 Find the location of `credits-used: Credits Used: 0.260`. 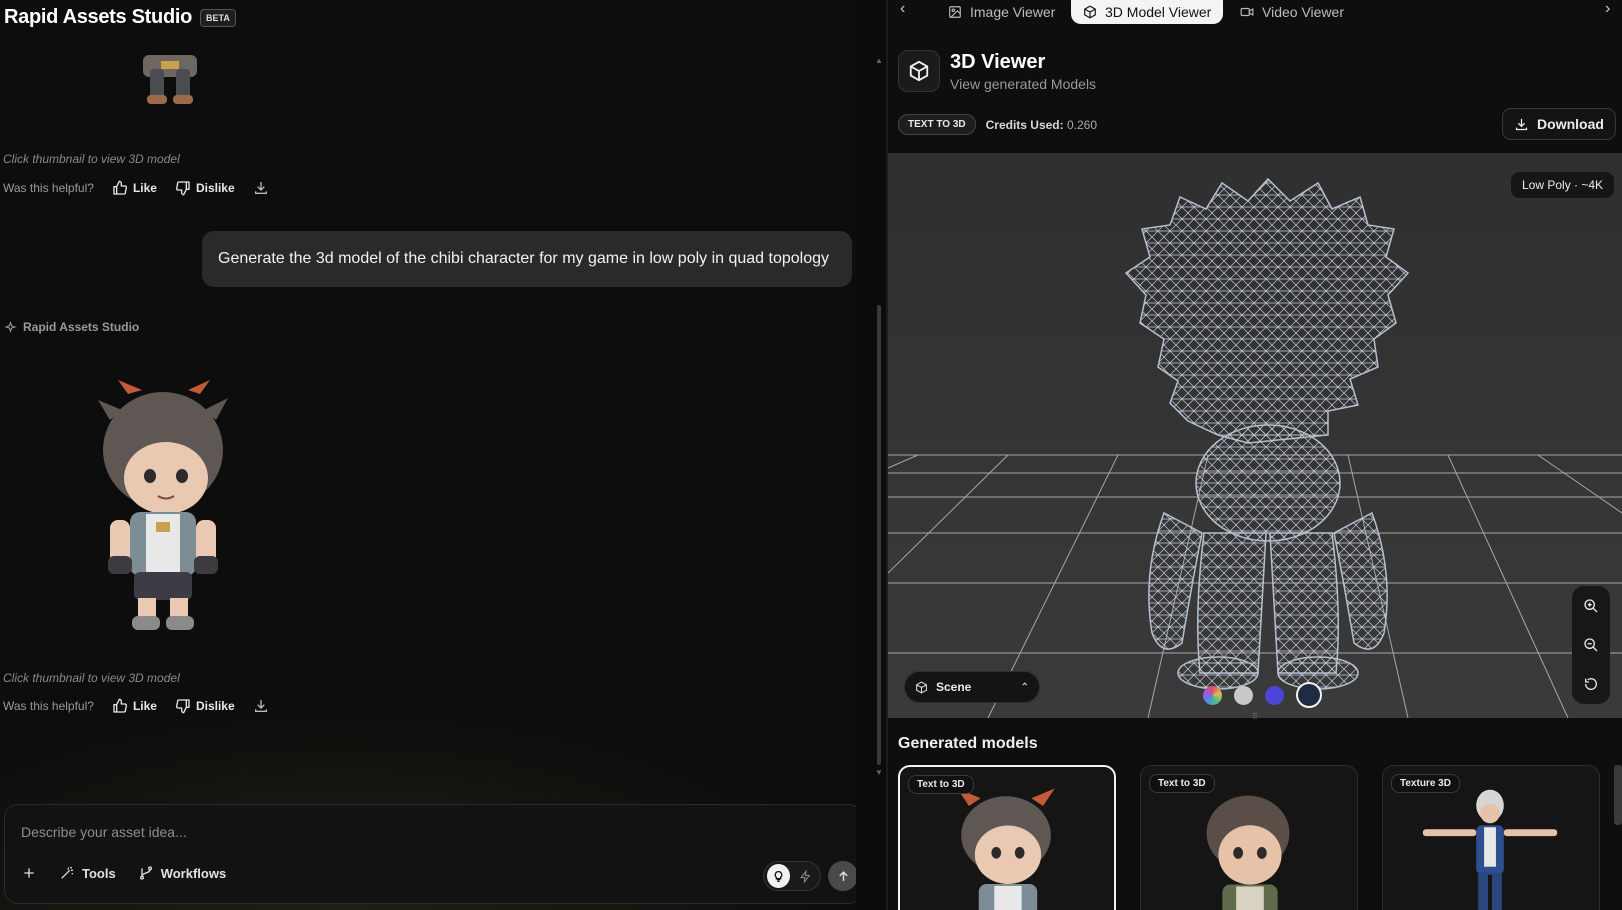

credits-used: Credits Used: 0.260 is located at coordinates (1041, 124).